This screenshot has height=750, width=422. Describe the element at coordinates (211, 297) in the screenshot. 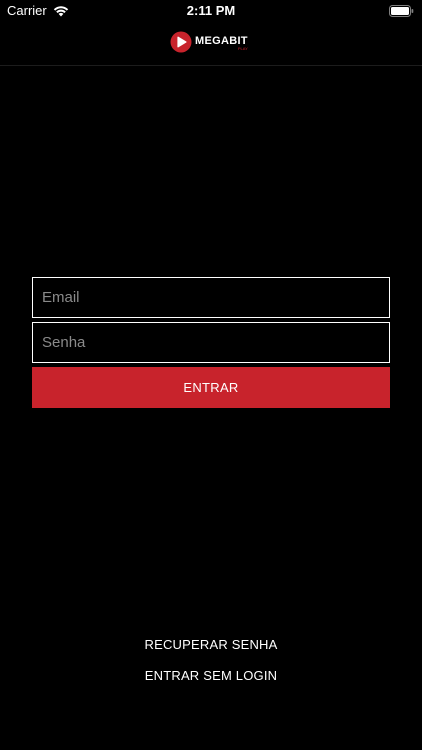

I see `email-input` at that location.